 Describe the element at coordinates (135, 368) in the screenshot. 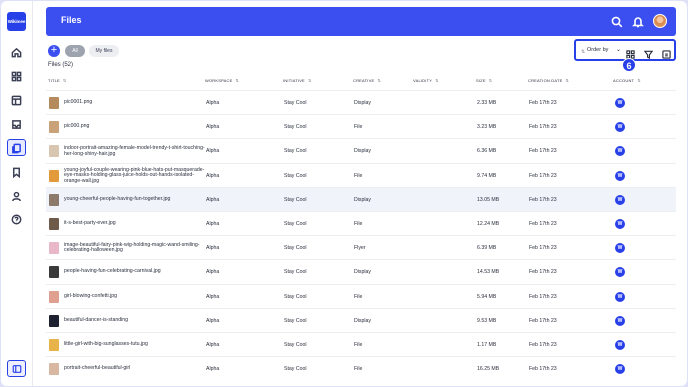

I see `file-title: portrait-cheerful-beautiful-girl` at that location.